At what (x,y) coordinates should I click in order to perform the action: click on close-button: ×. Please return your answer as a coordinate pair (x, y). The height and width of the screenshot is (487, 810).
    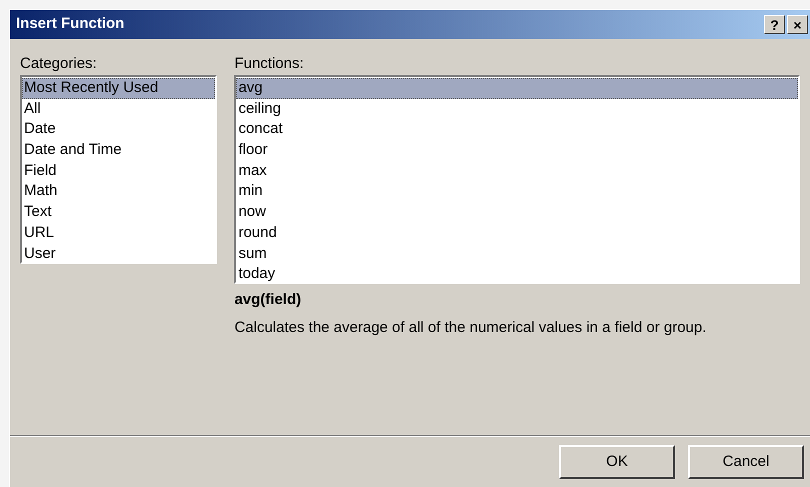
    Looking at the image, I should click on (797, 24).